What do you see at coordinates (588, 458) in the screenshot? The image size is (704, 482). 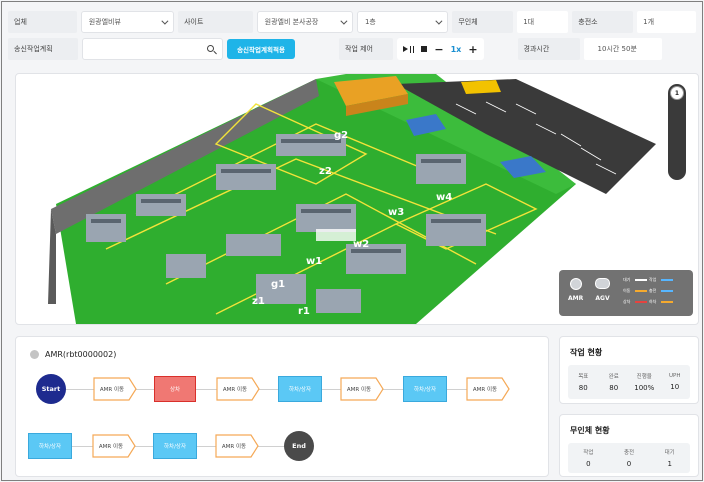 I see `stat-cell: 작업 0` at bounding box center [588, 458].